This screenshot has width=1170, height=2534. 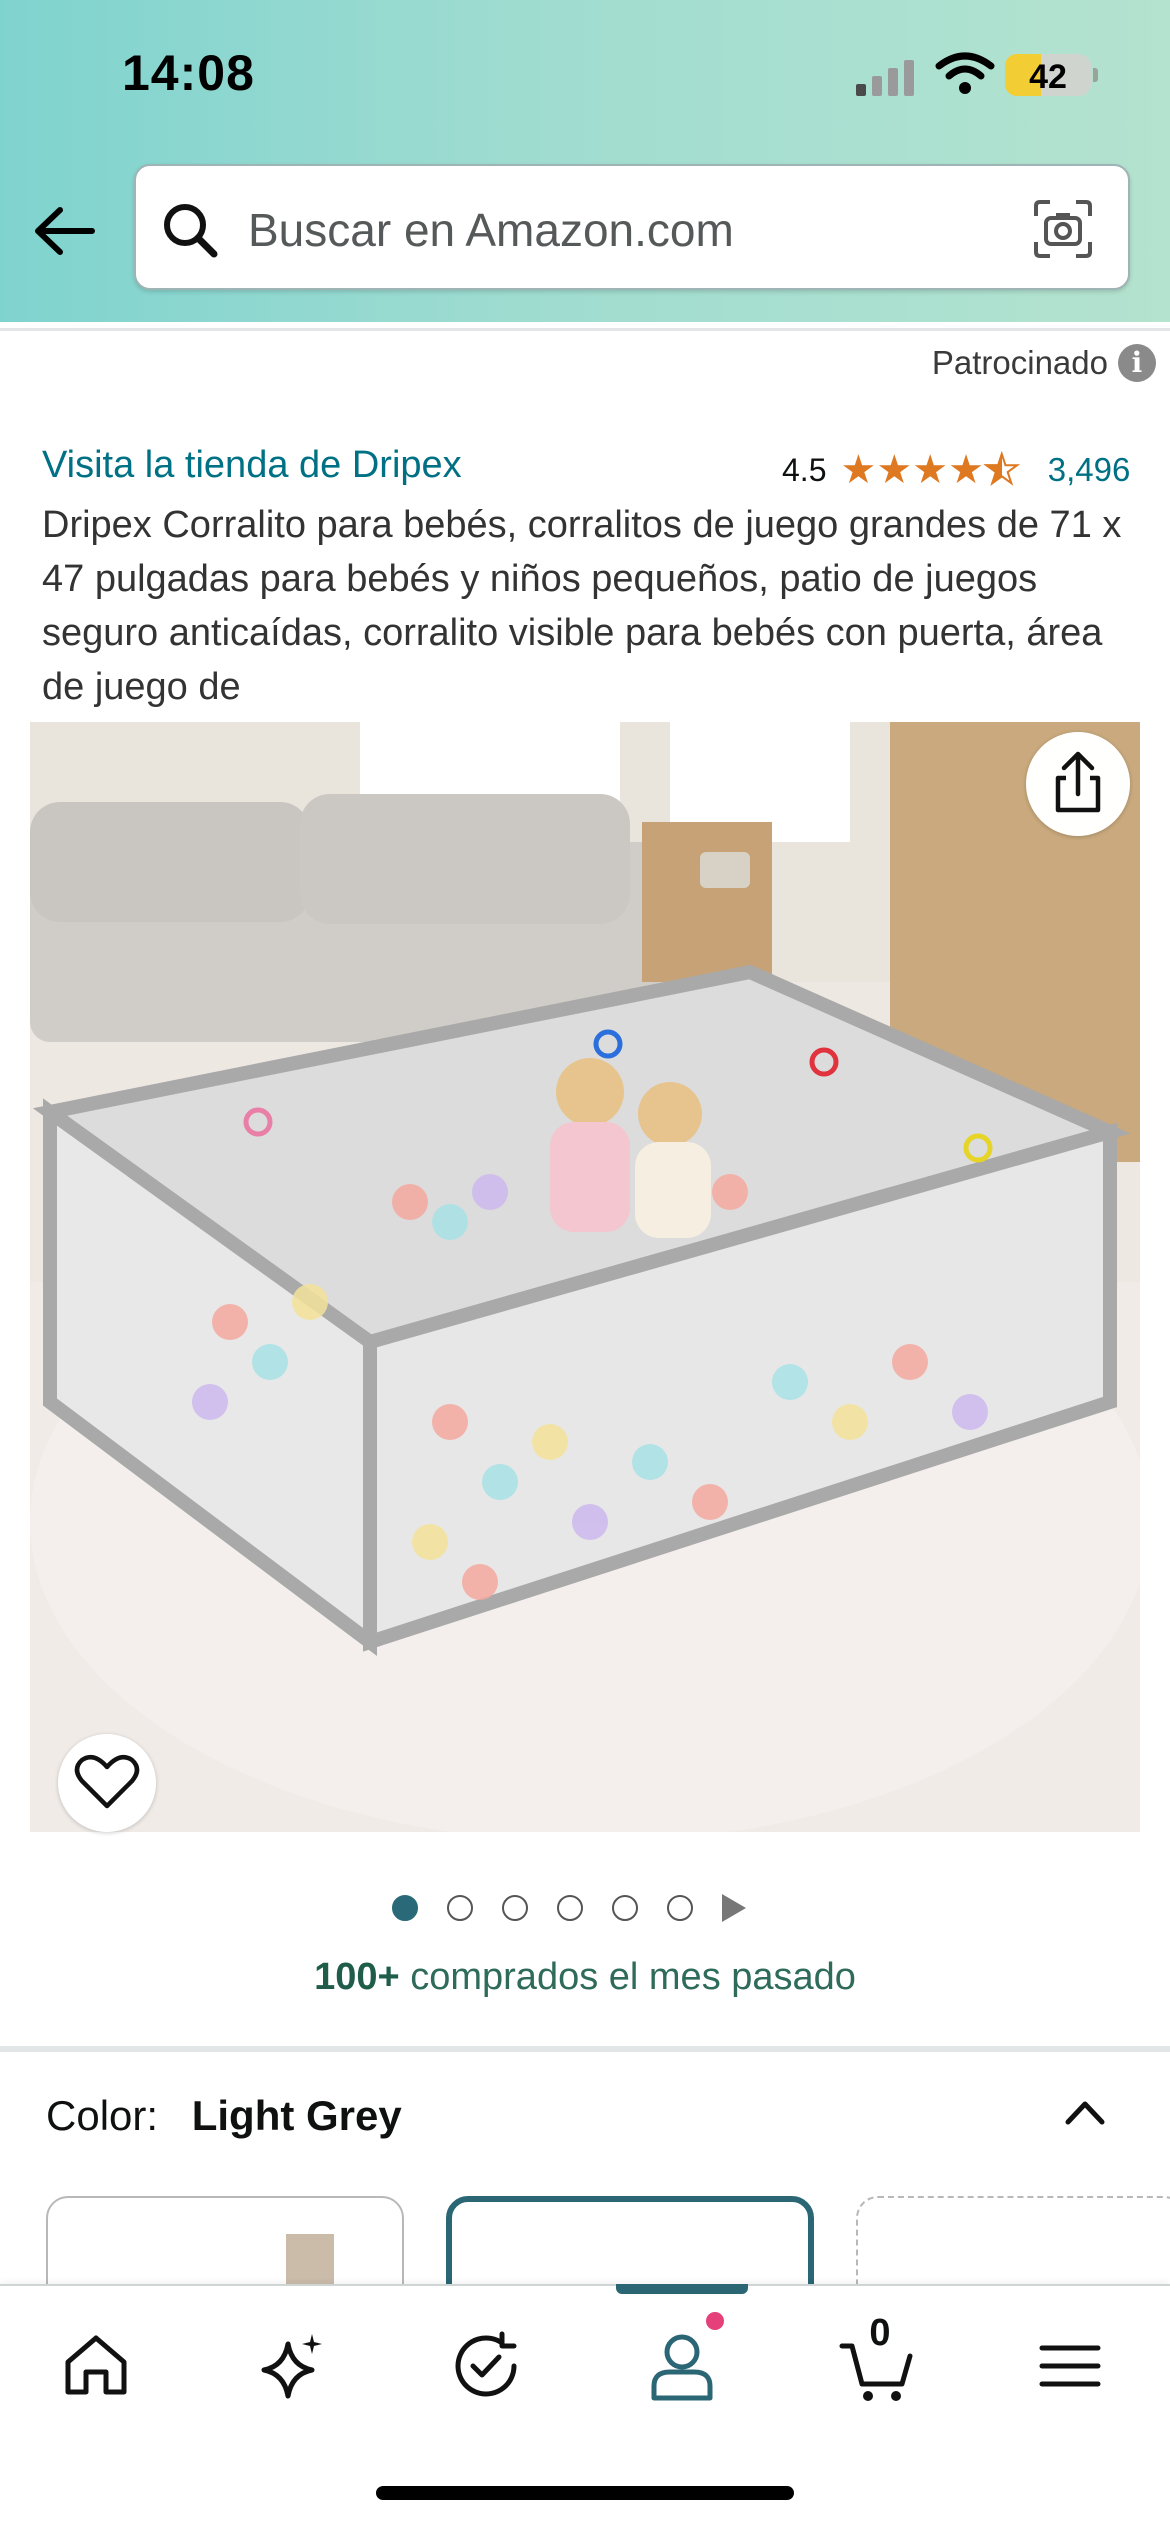 What do you see at coordinates (585, 161) in the screenshot?
I see `header: 14:08 42` at bounding box center [585, 161].